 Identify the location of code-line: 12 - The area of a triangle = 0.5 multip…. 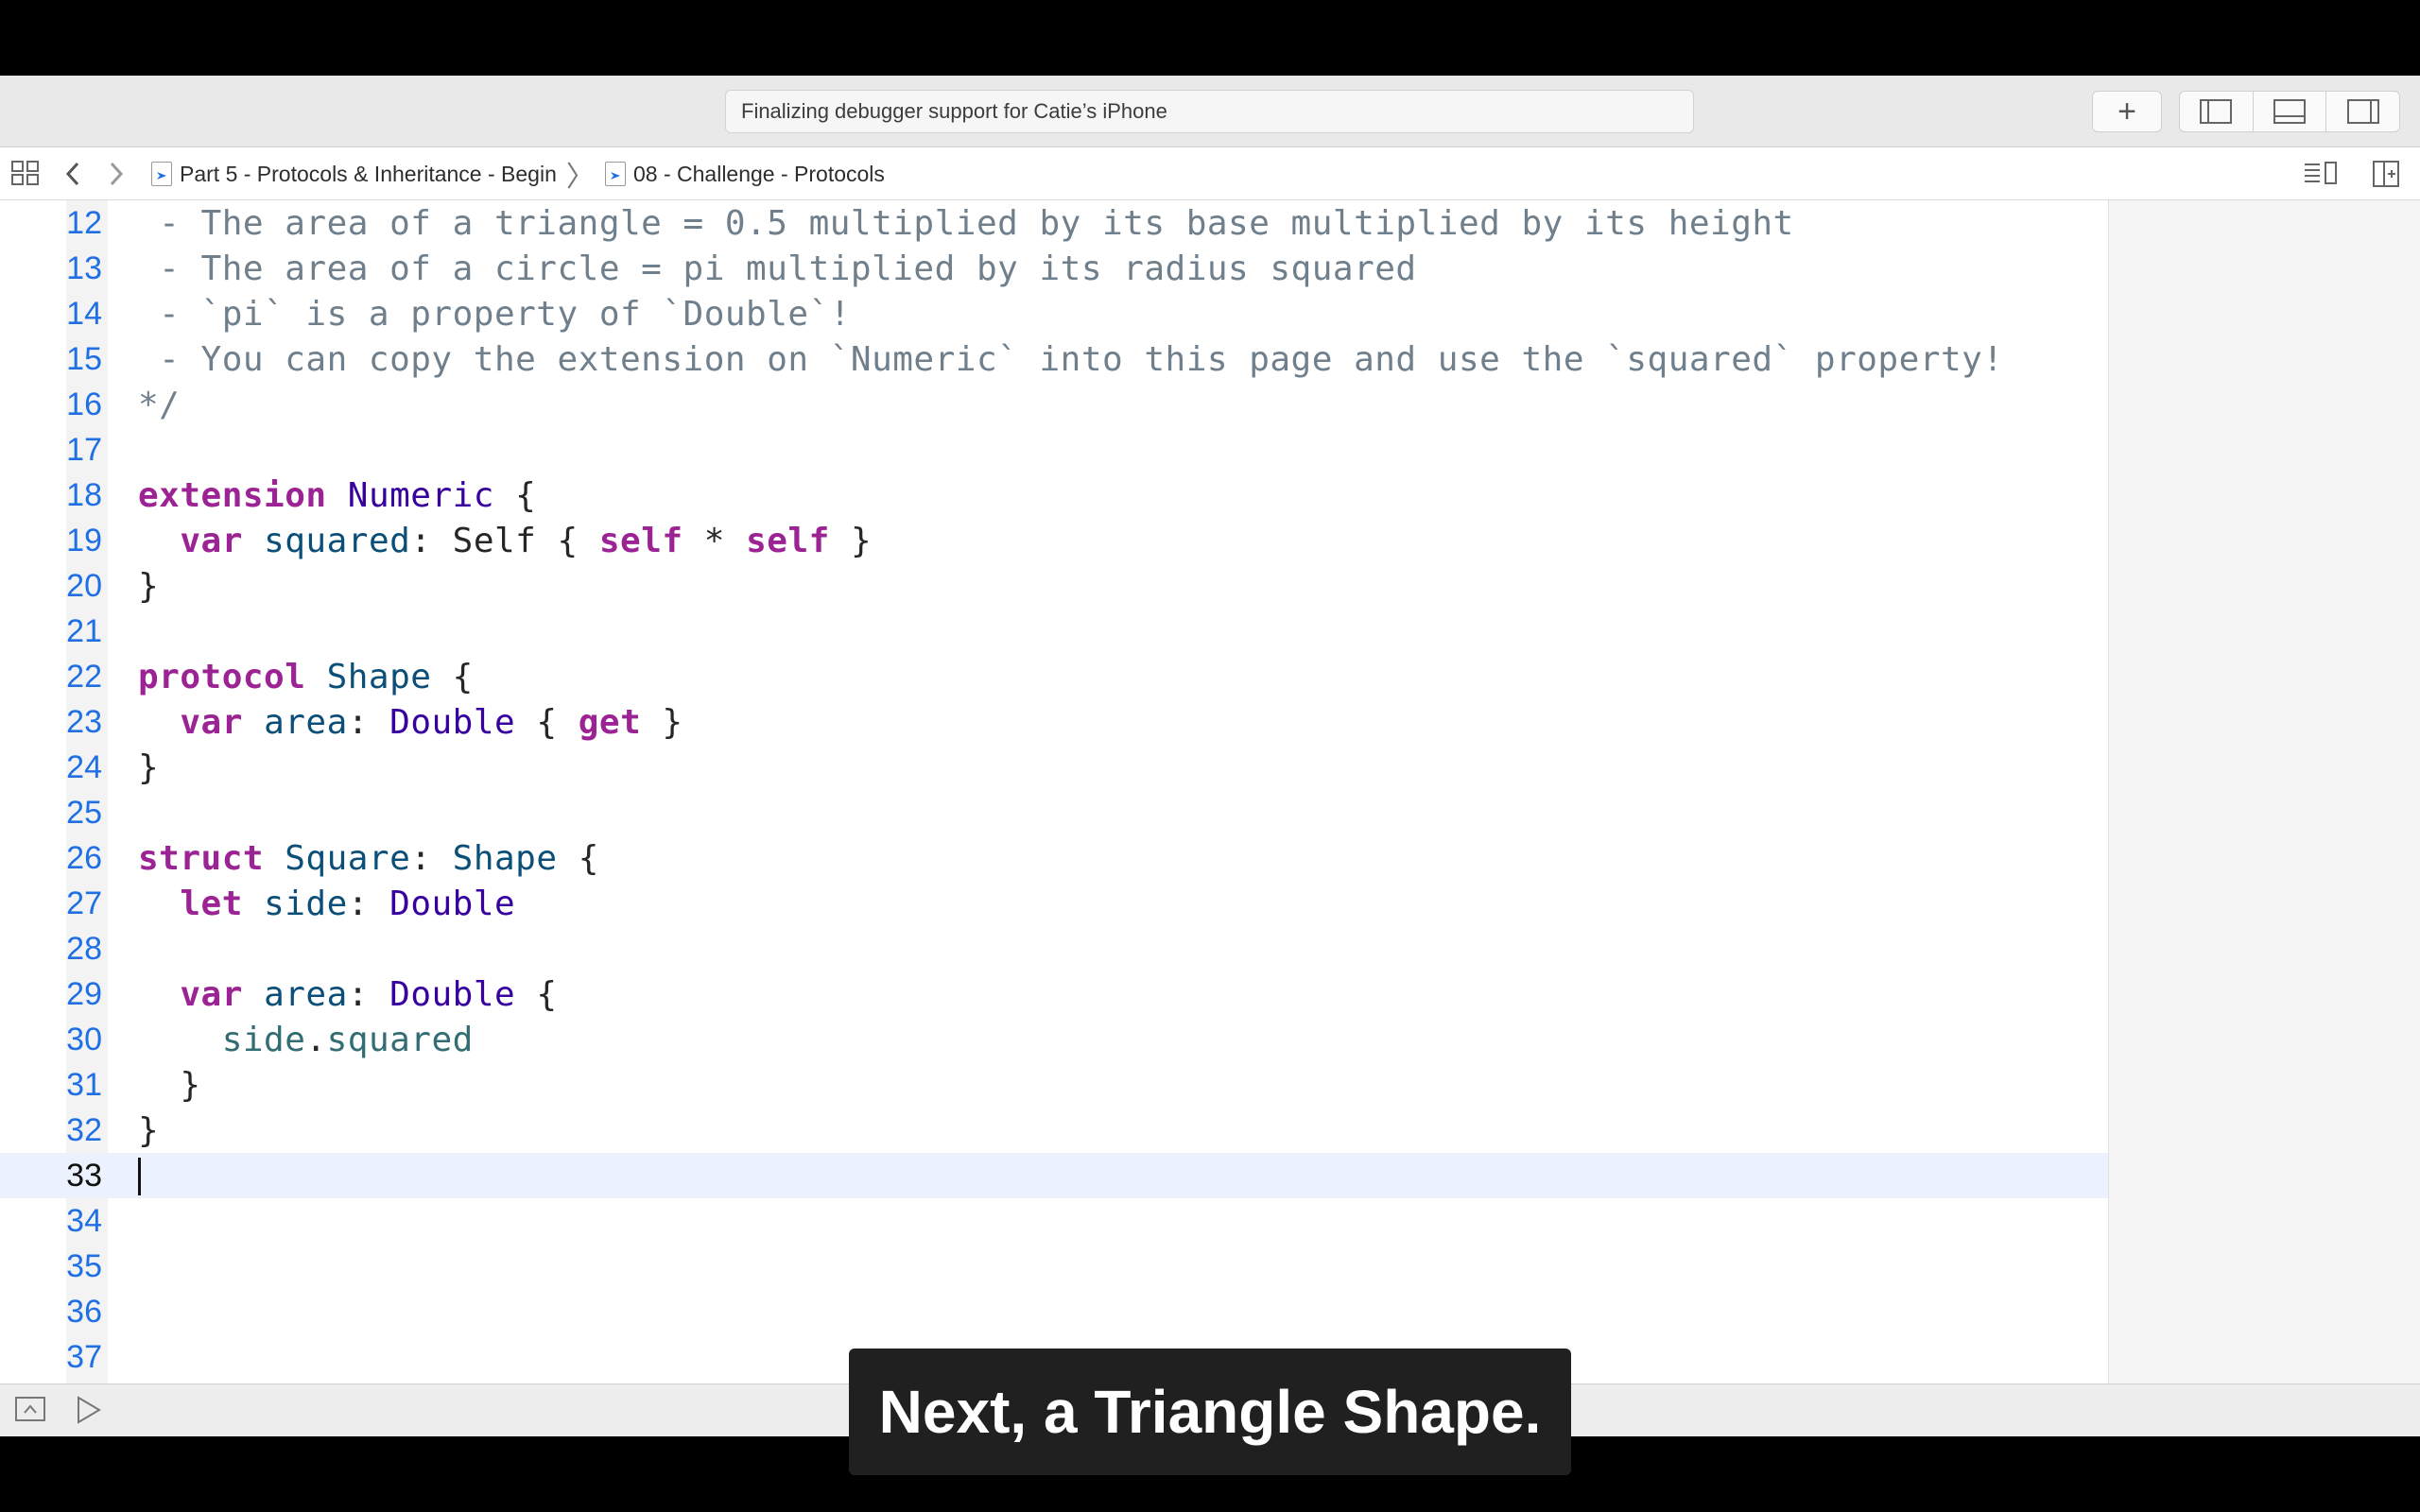
(1054, 223).